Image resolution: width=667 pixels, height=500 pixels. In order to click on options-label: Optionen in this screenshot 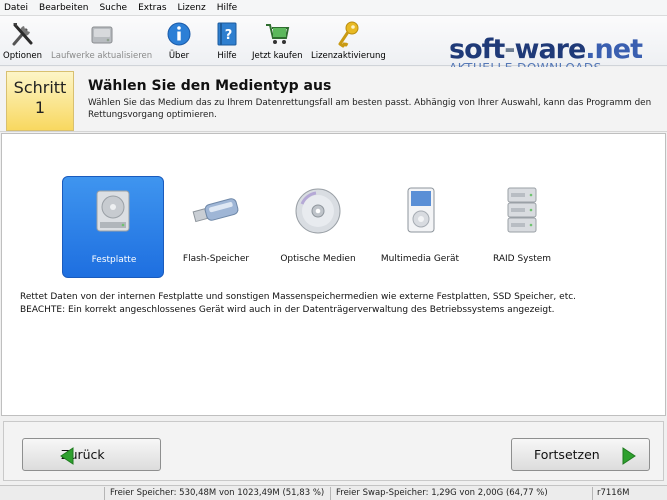, I will do `click(22, 56)`.